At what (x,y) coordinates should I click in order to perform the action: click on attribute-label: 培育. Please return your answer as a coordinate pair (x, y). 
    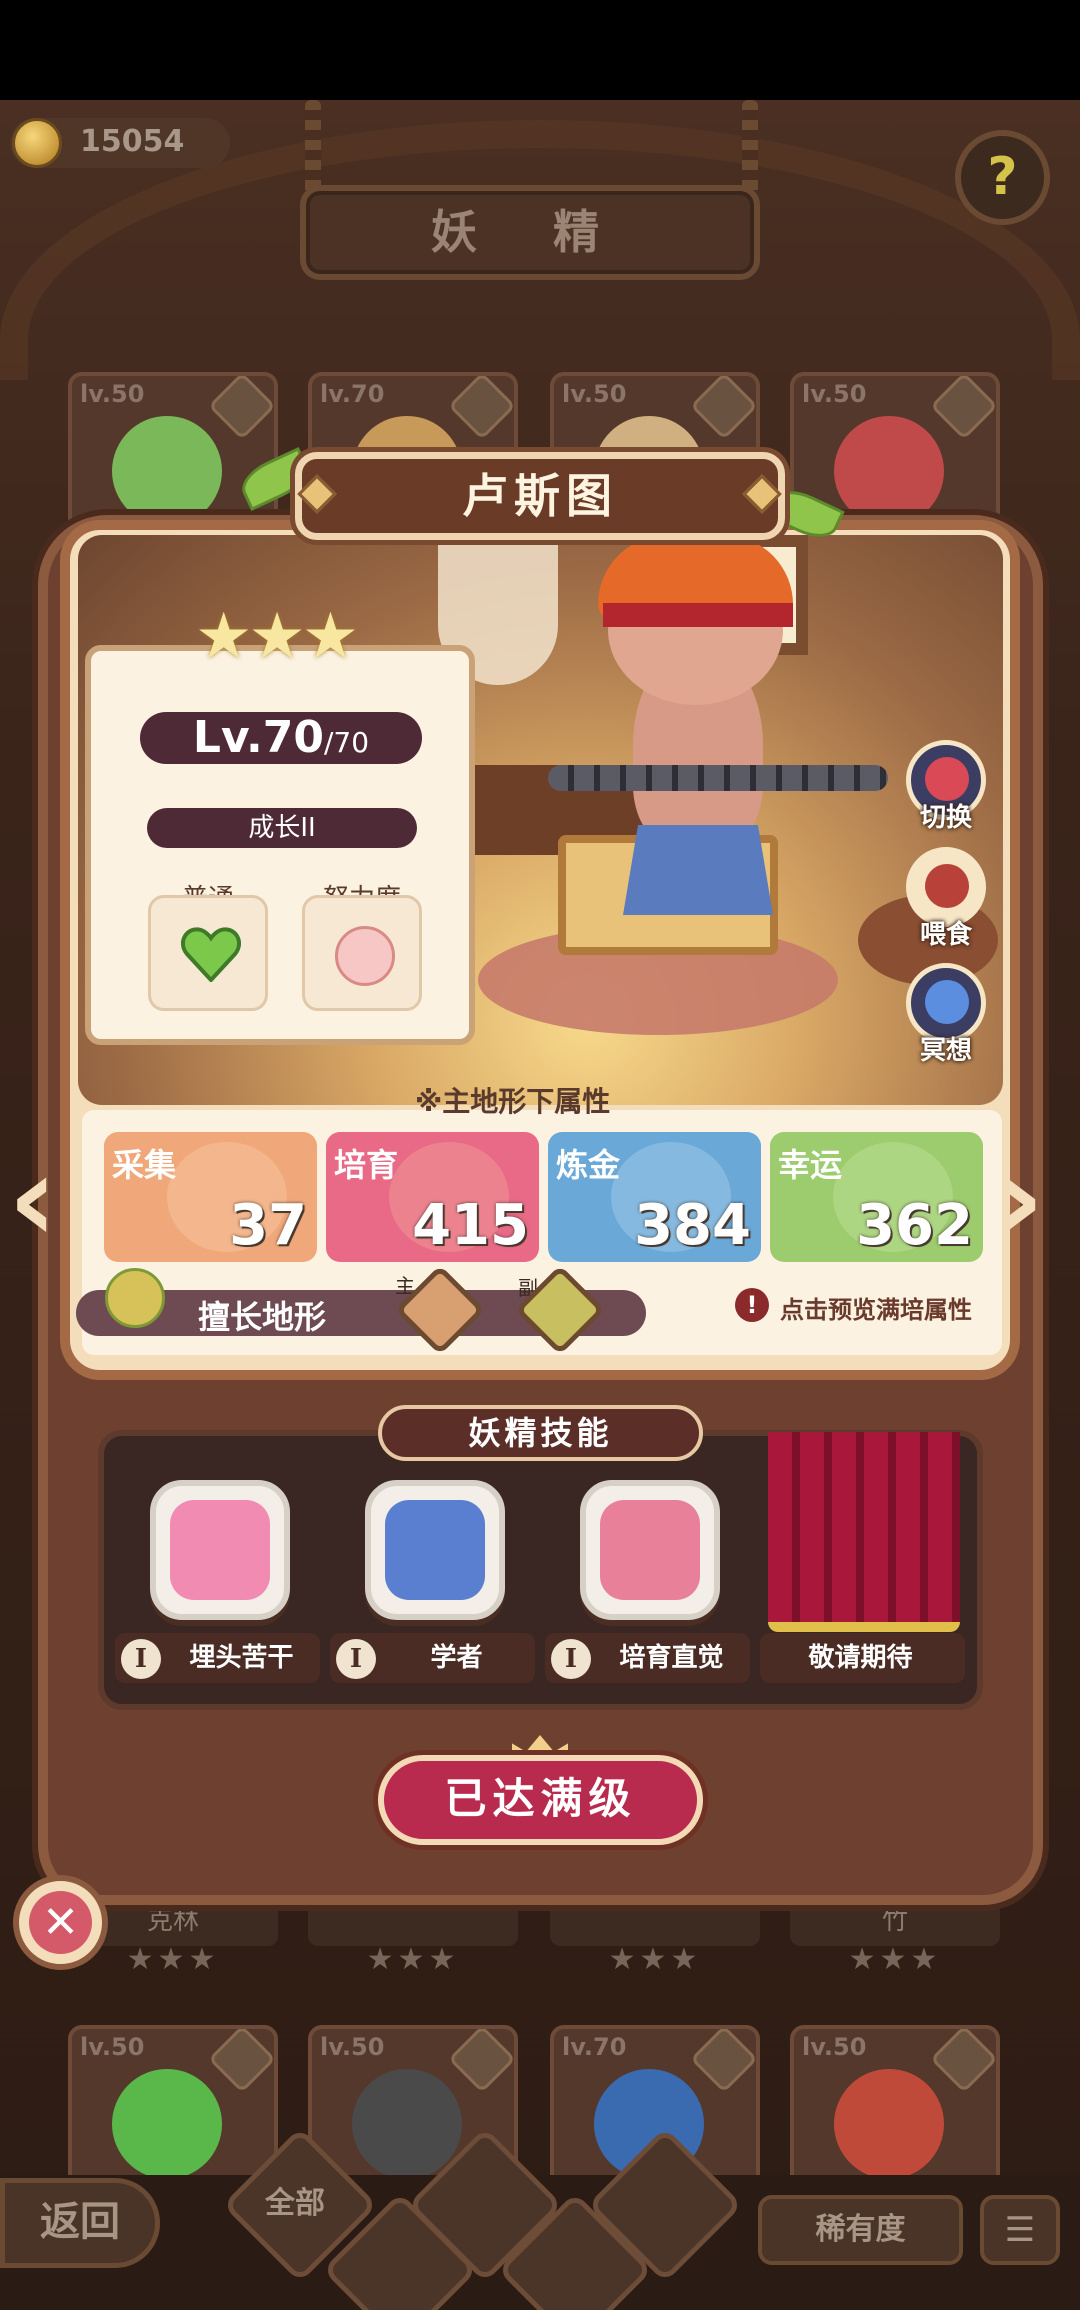
    Looking at the image, I should click on (366, 1165).